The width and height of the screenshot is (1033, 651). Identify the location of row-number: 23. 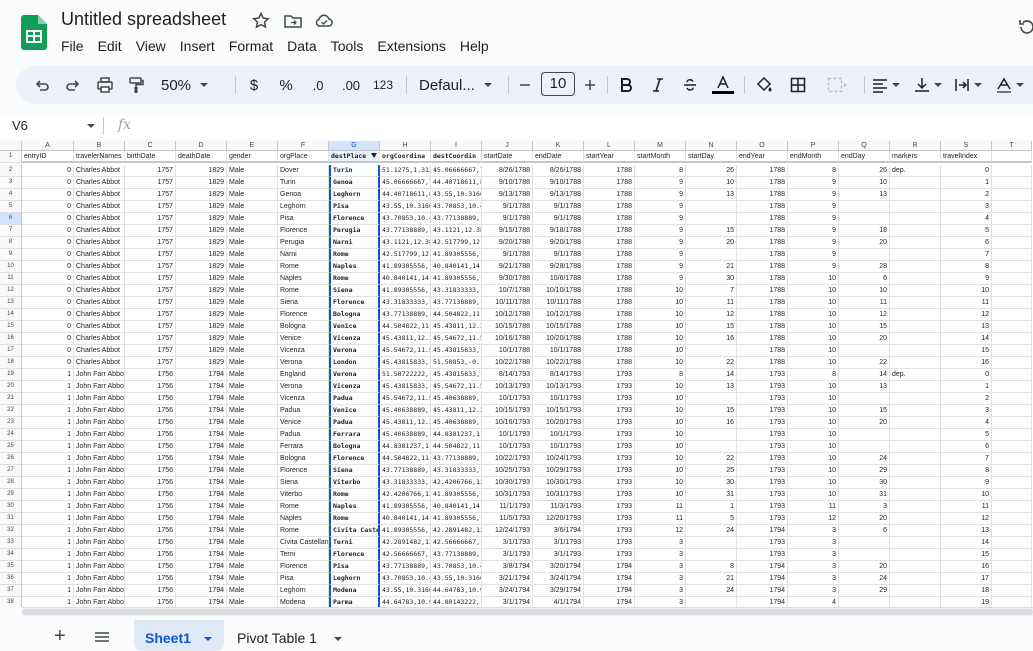
(11, 423).